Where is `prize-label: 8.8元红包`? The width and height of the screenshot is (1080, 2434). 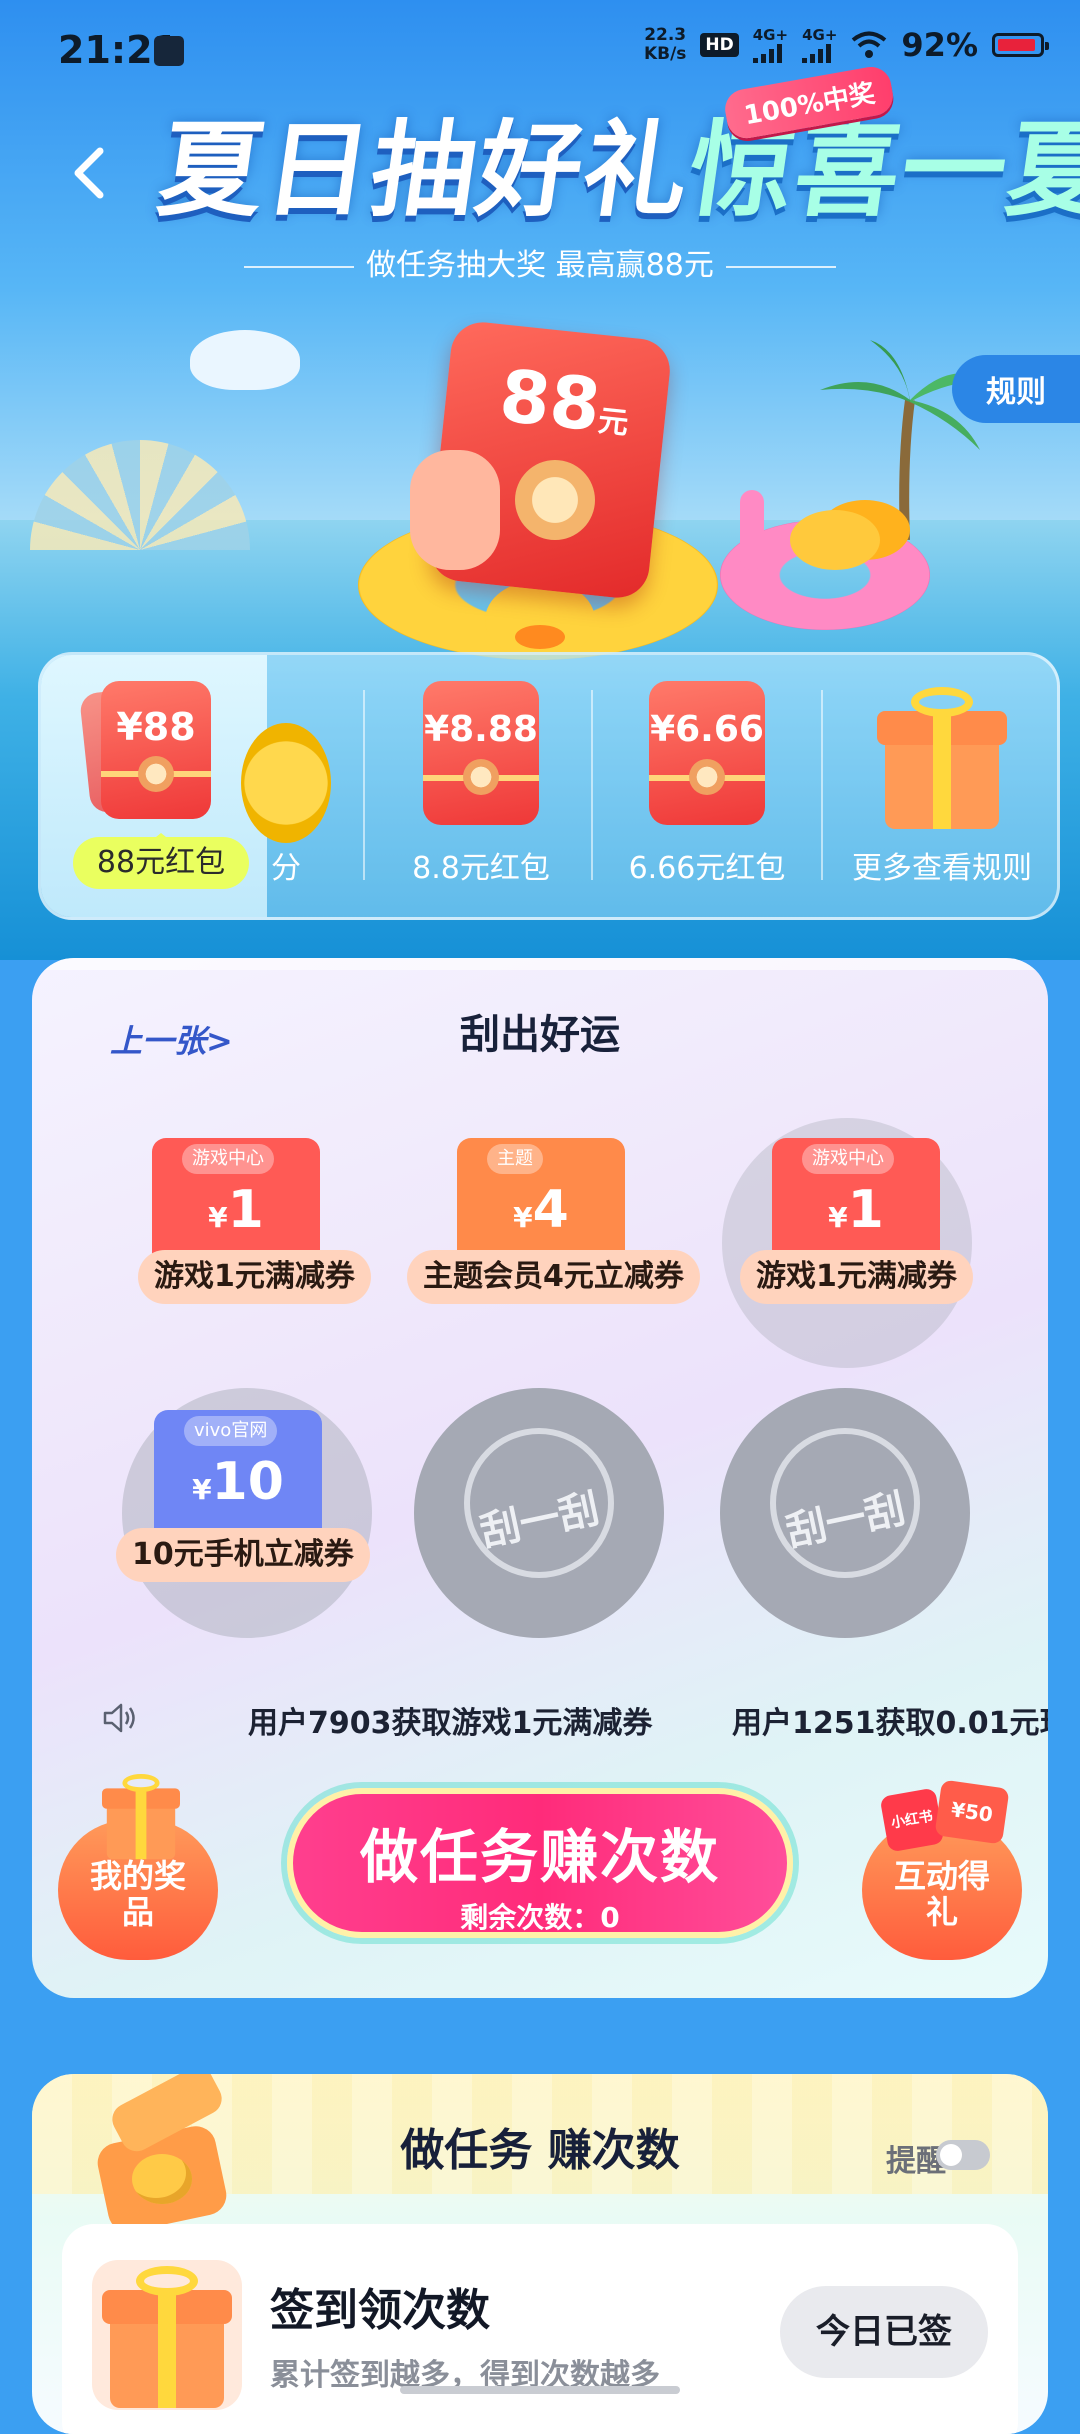 prize-label: 8.8元红包 is located at coordinates (481, 868).